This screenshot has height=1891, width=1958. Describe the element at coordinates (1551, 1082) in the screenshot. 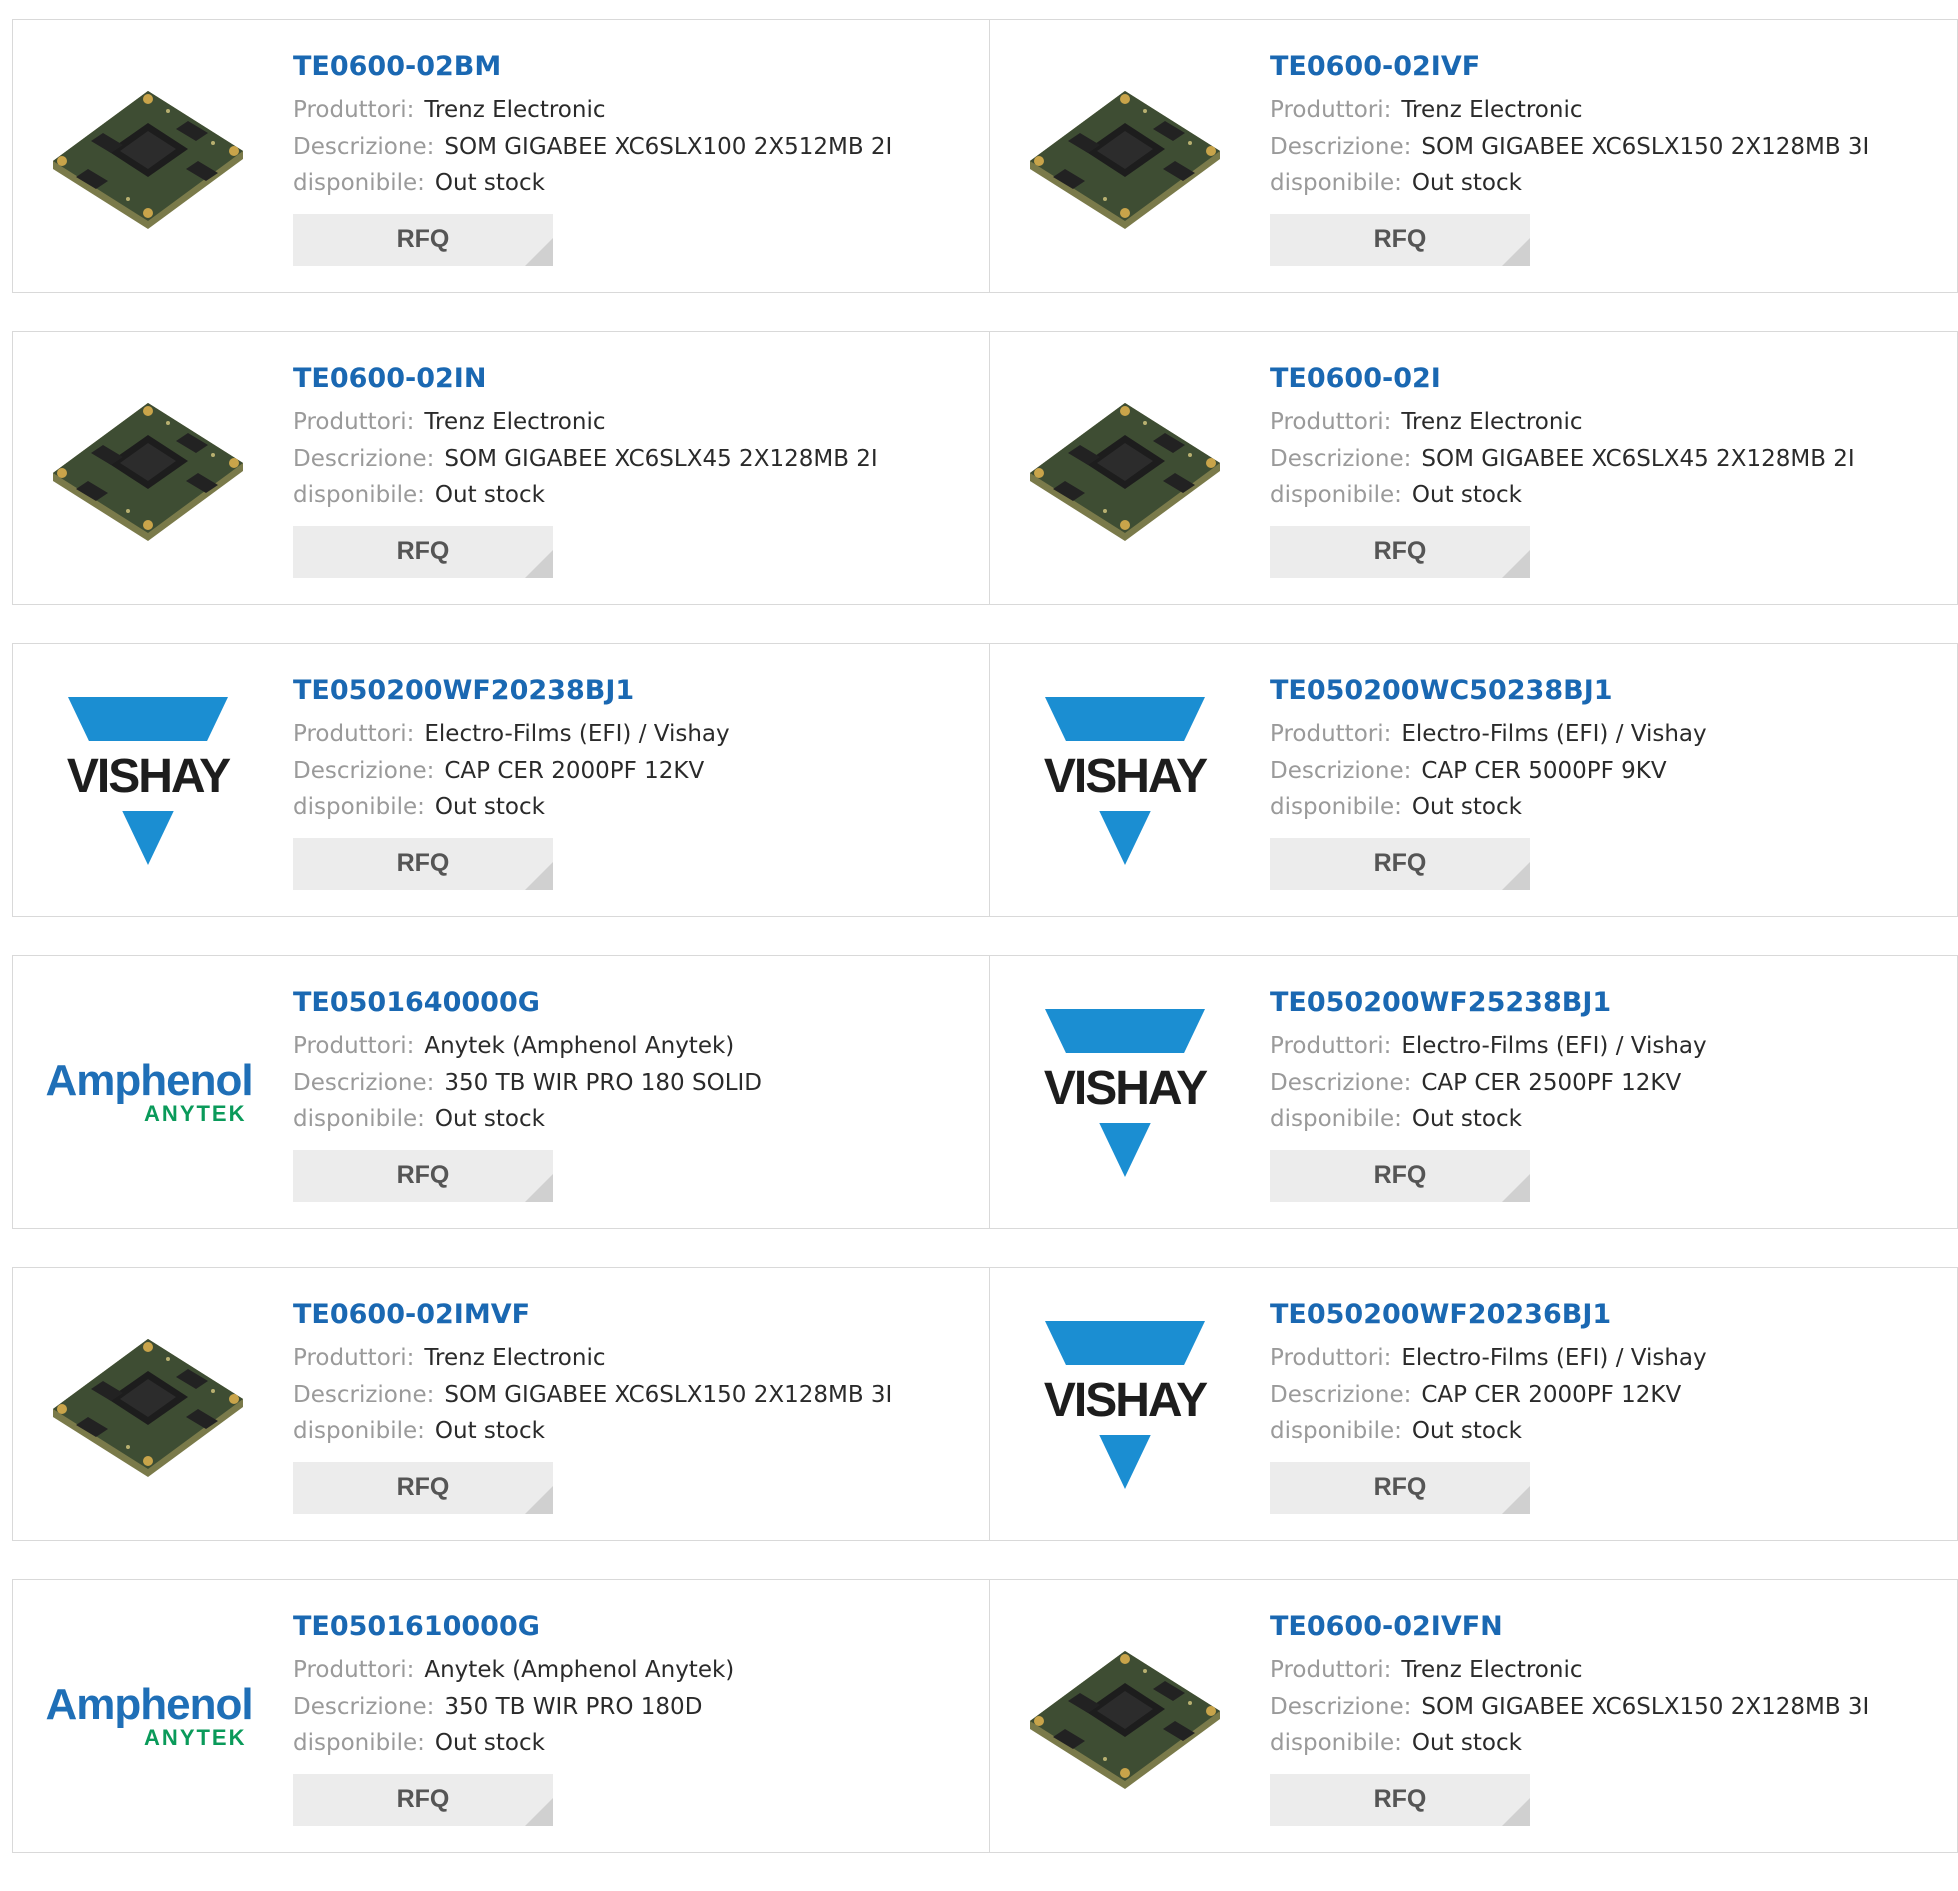

I see `description-value: CAP CER 2500PF 12KV` at that location.